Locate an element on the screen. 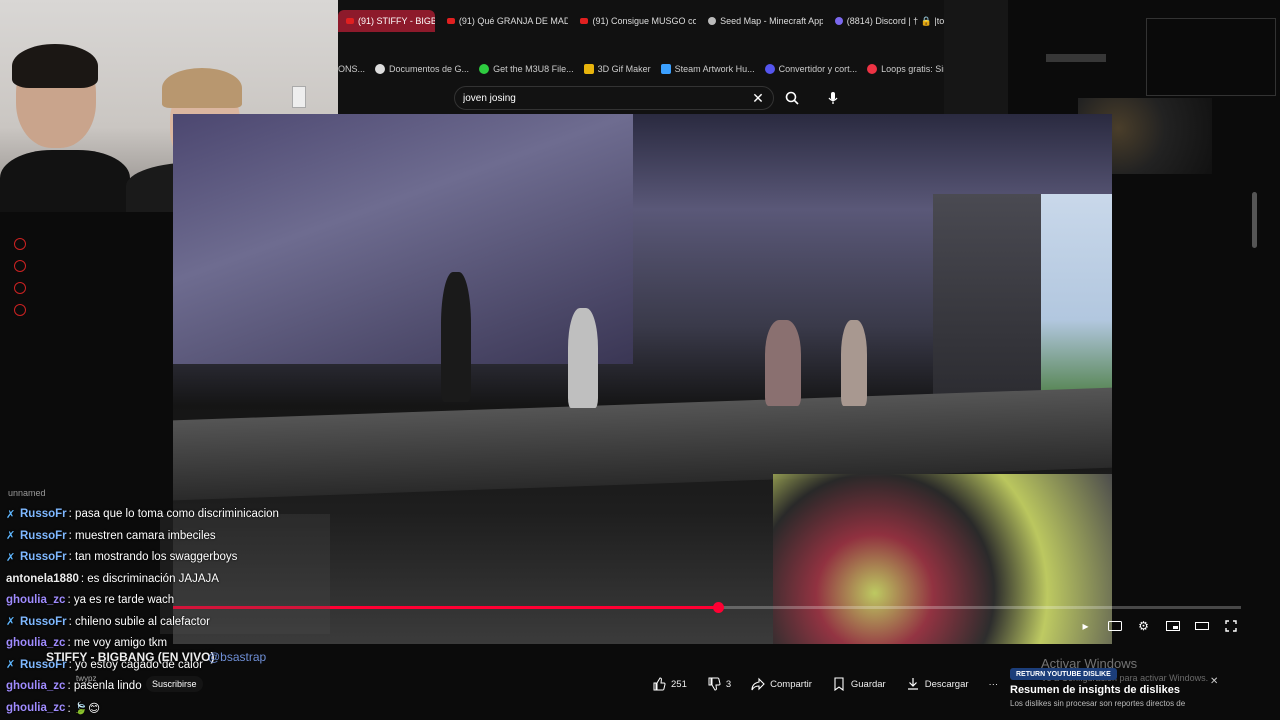 The height and width of the screenshot is (720, 1280). share-icon is located at coordinates (758, 684).